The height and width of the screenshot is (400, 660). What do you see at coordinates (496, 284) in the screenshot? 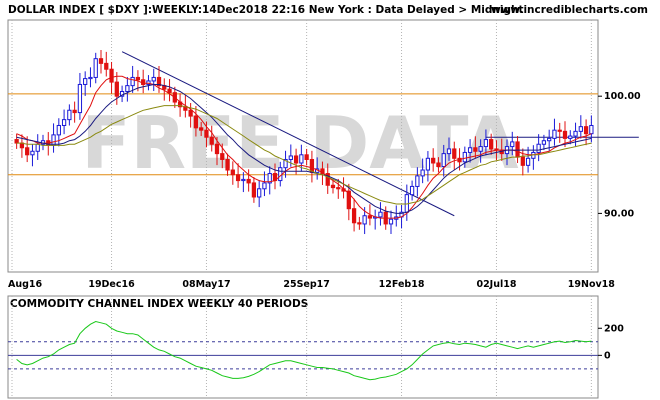
I see `date-tick-label: 02Jul18` at bounding box center [496, 284].